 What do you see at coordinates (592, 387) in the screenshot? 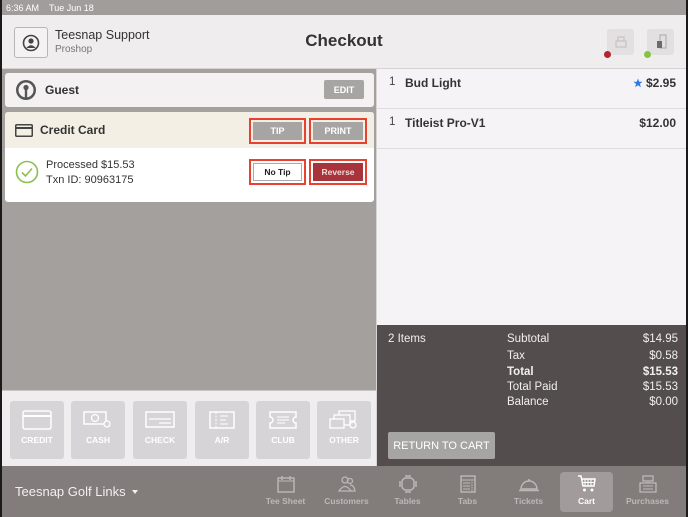
I see `total-paid-row: Total Paid $15.53` at bounding box center [592, 387].